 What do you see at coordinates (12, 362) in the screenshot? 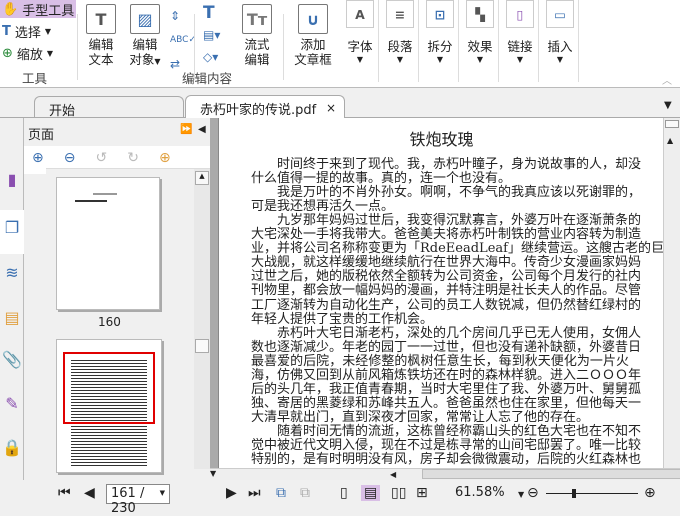
I see `attachment-icon: 📎` at bounding box center [12, 362].